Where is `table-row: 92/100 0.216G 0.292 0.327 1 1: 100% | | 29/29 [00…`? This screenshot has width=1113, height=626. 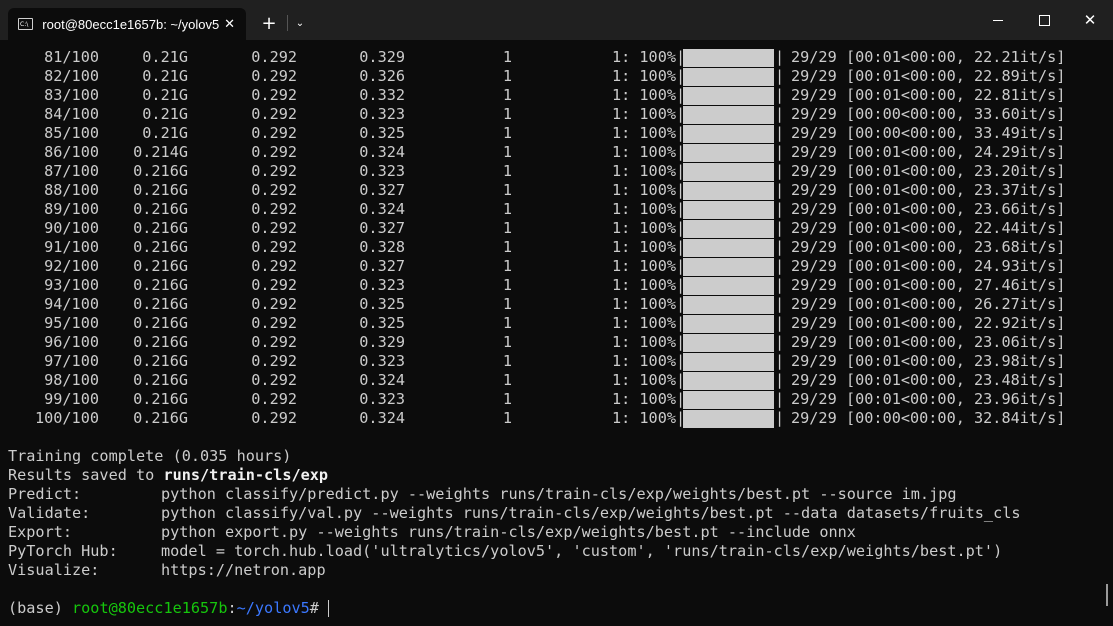 table-row: 92/100 0.216G 0.292 0.327 1 1: 100% | | 29/29 [00… is located at coordinates (556, 266).